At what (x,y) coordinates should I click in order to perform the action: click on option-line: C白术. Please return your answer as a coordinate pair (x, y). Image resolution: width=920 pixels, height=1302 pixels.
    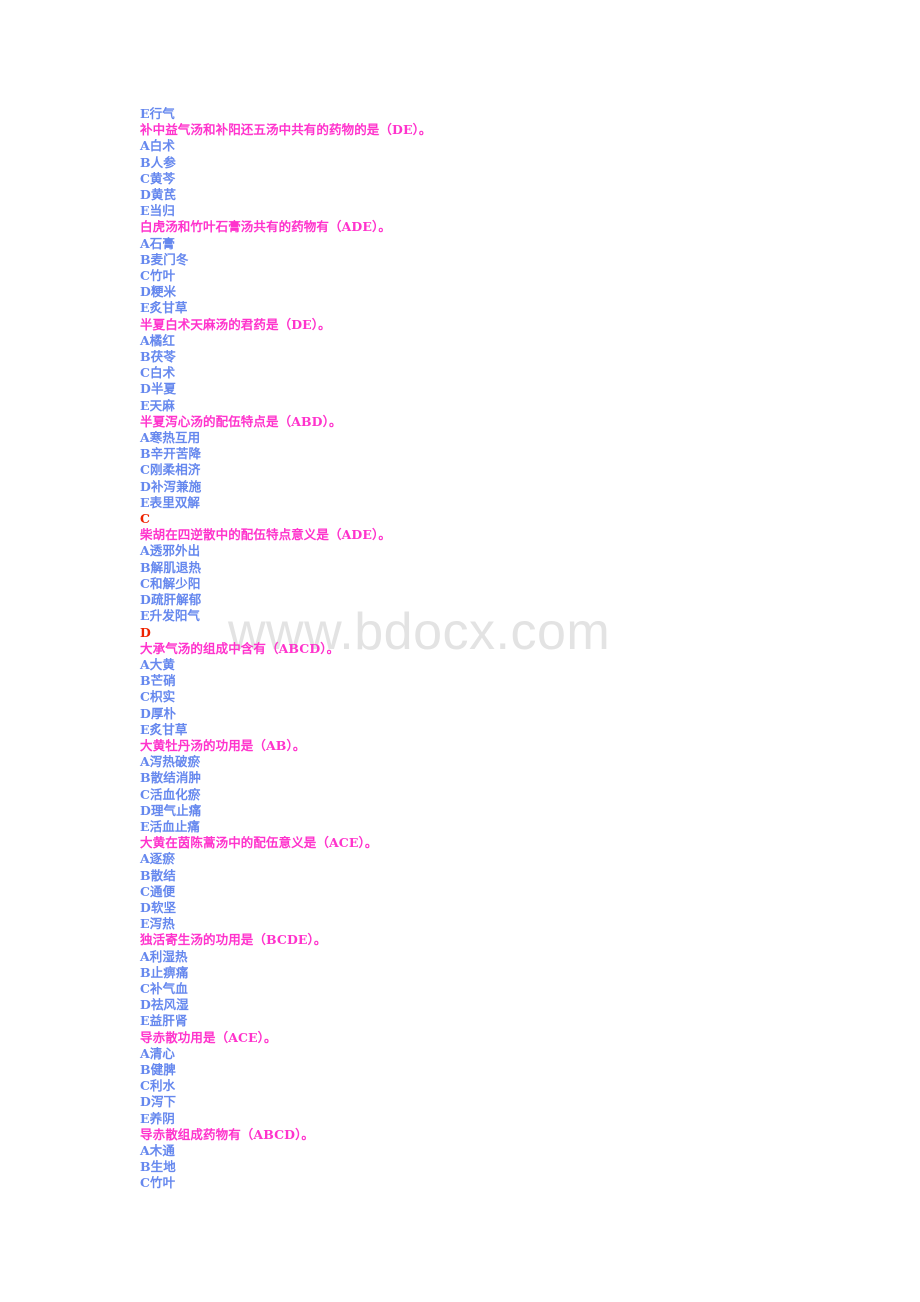
    Looking at the image, I should click on (158, 373).